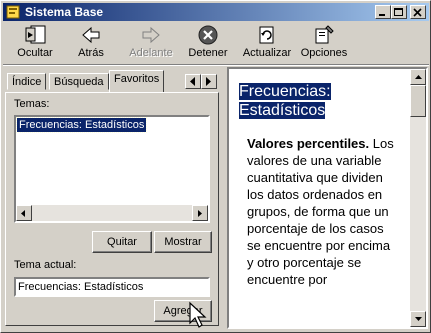 This screenshot has width=431, height=333. I want to click on options-button: Opciones, so click(324, 44).